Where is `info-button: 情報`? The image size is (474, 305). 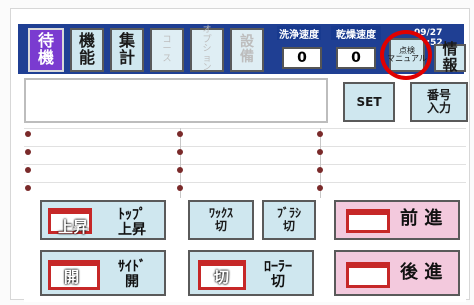
info-button: 情報 is located at coordinates (450, 57).